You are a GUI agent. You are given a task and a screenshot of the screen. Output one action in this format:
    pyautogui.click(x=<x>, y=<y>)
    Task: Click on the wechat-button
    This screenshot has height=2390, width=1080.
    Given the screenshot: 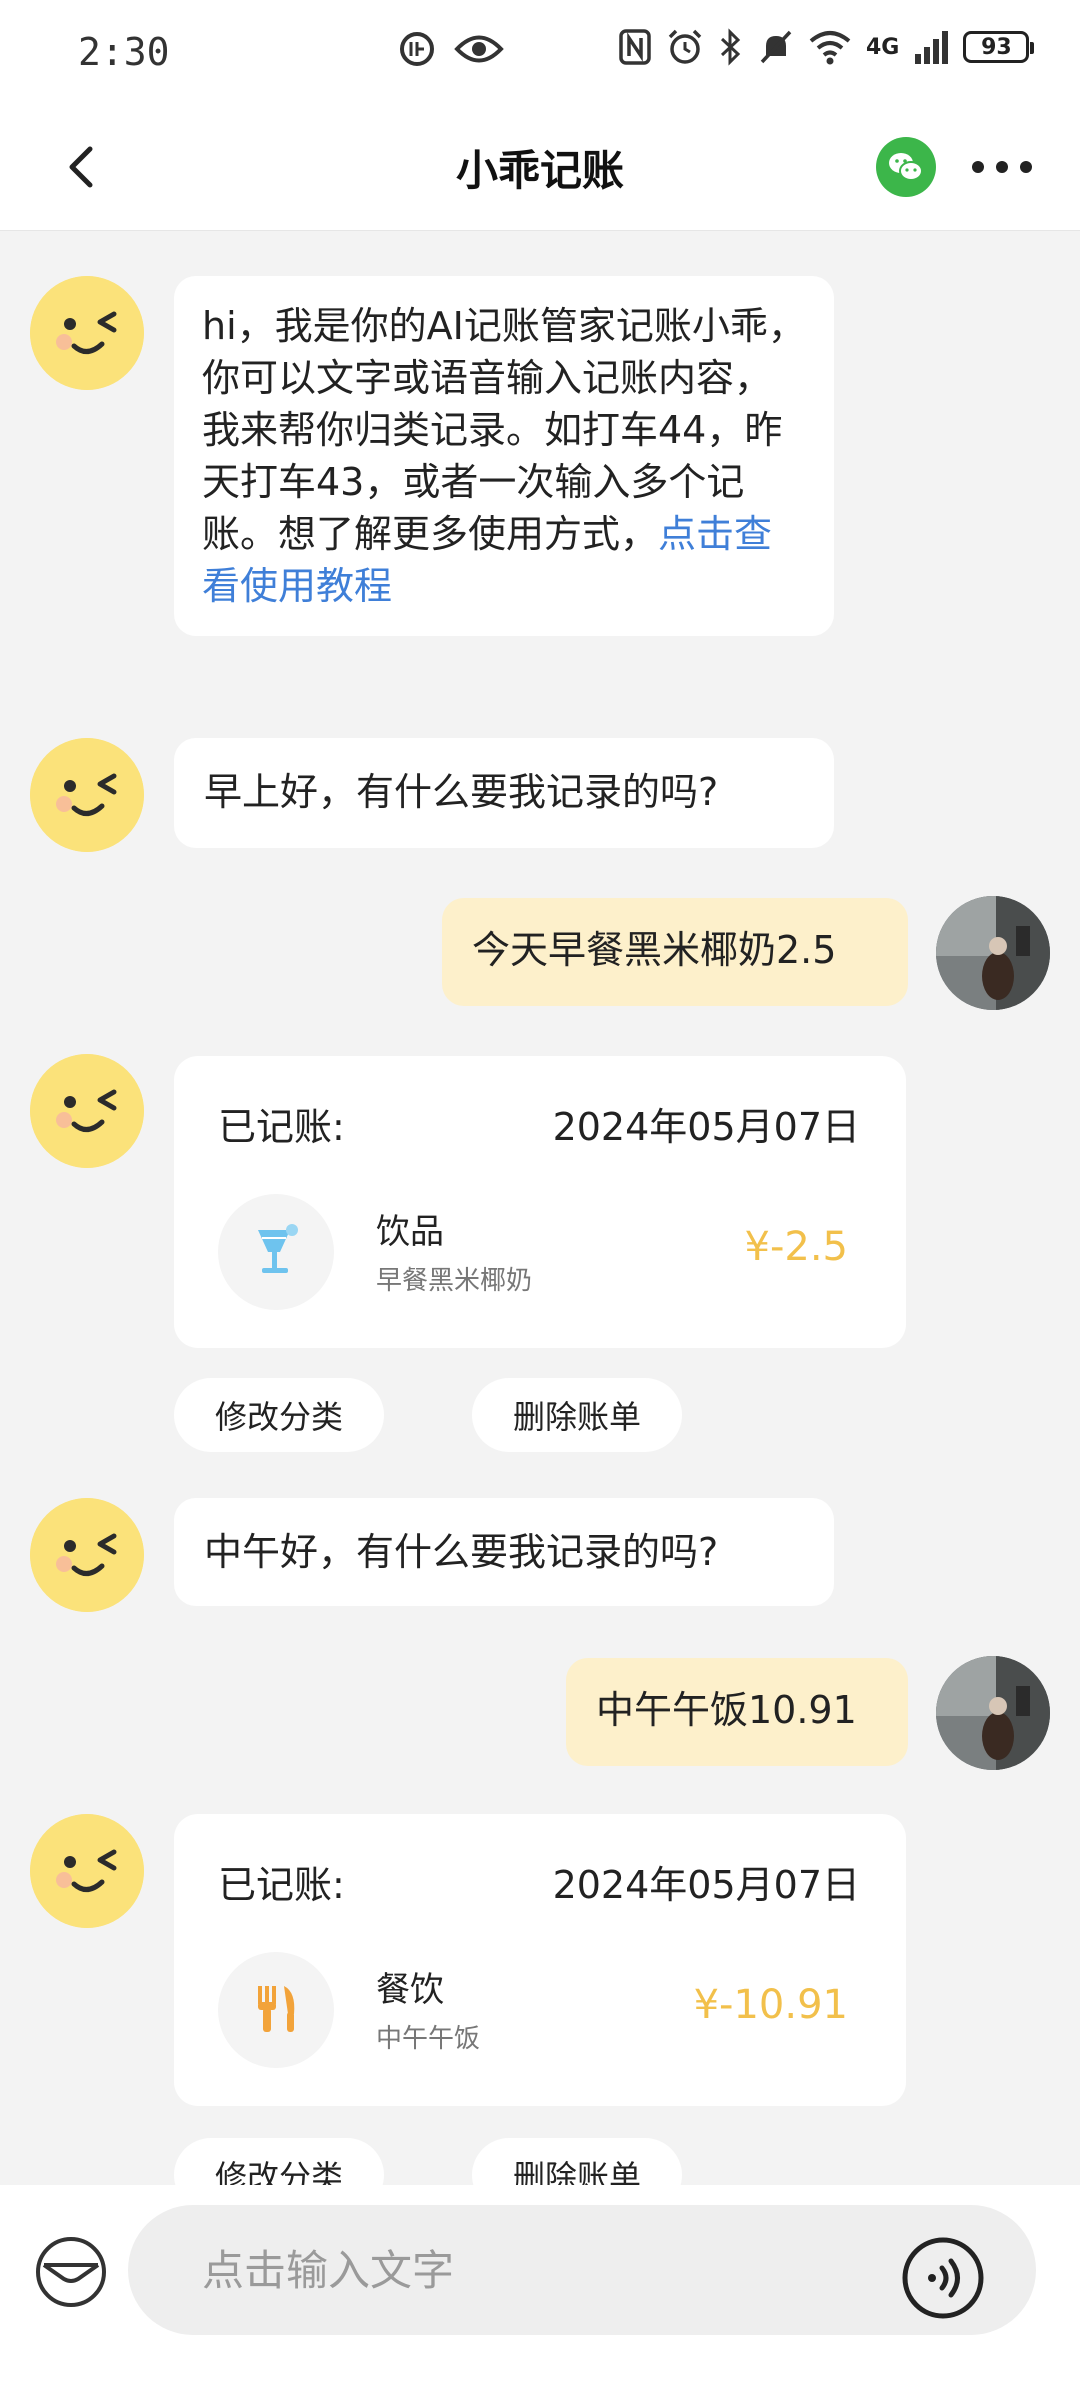 What is the action you would take?
    pyautogui.click(x=906, y=167)
    